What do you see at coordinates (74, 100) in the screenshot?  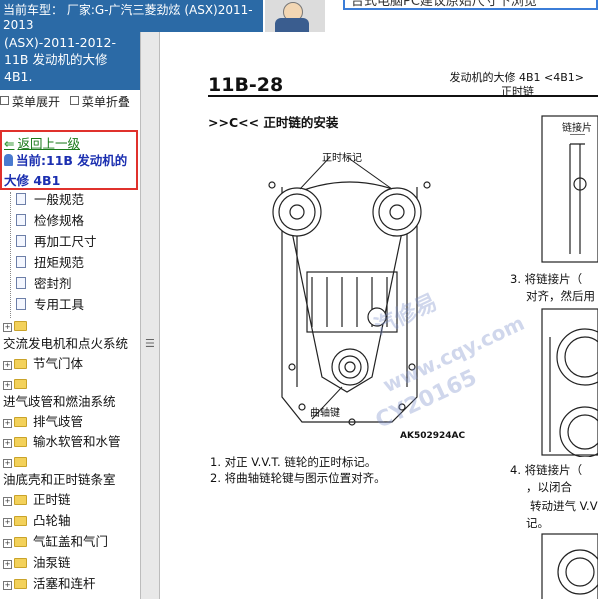 I see `collapse-square-icon` at bounding box center [74, 100].